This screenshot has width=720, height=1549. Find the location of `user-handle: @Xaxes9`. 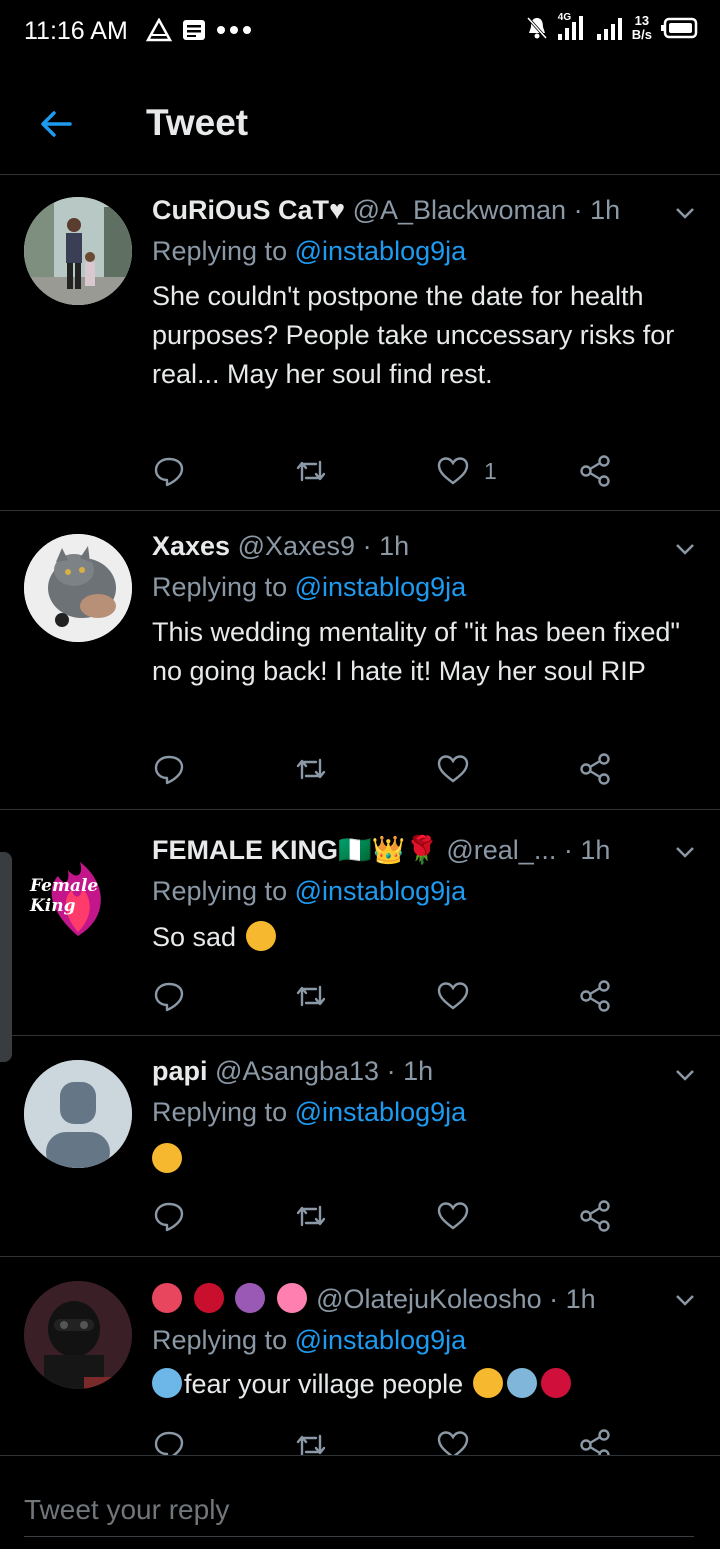

user-handle: @Xaxes9 is located at coordinates (296, 546).